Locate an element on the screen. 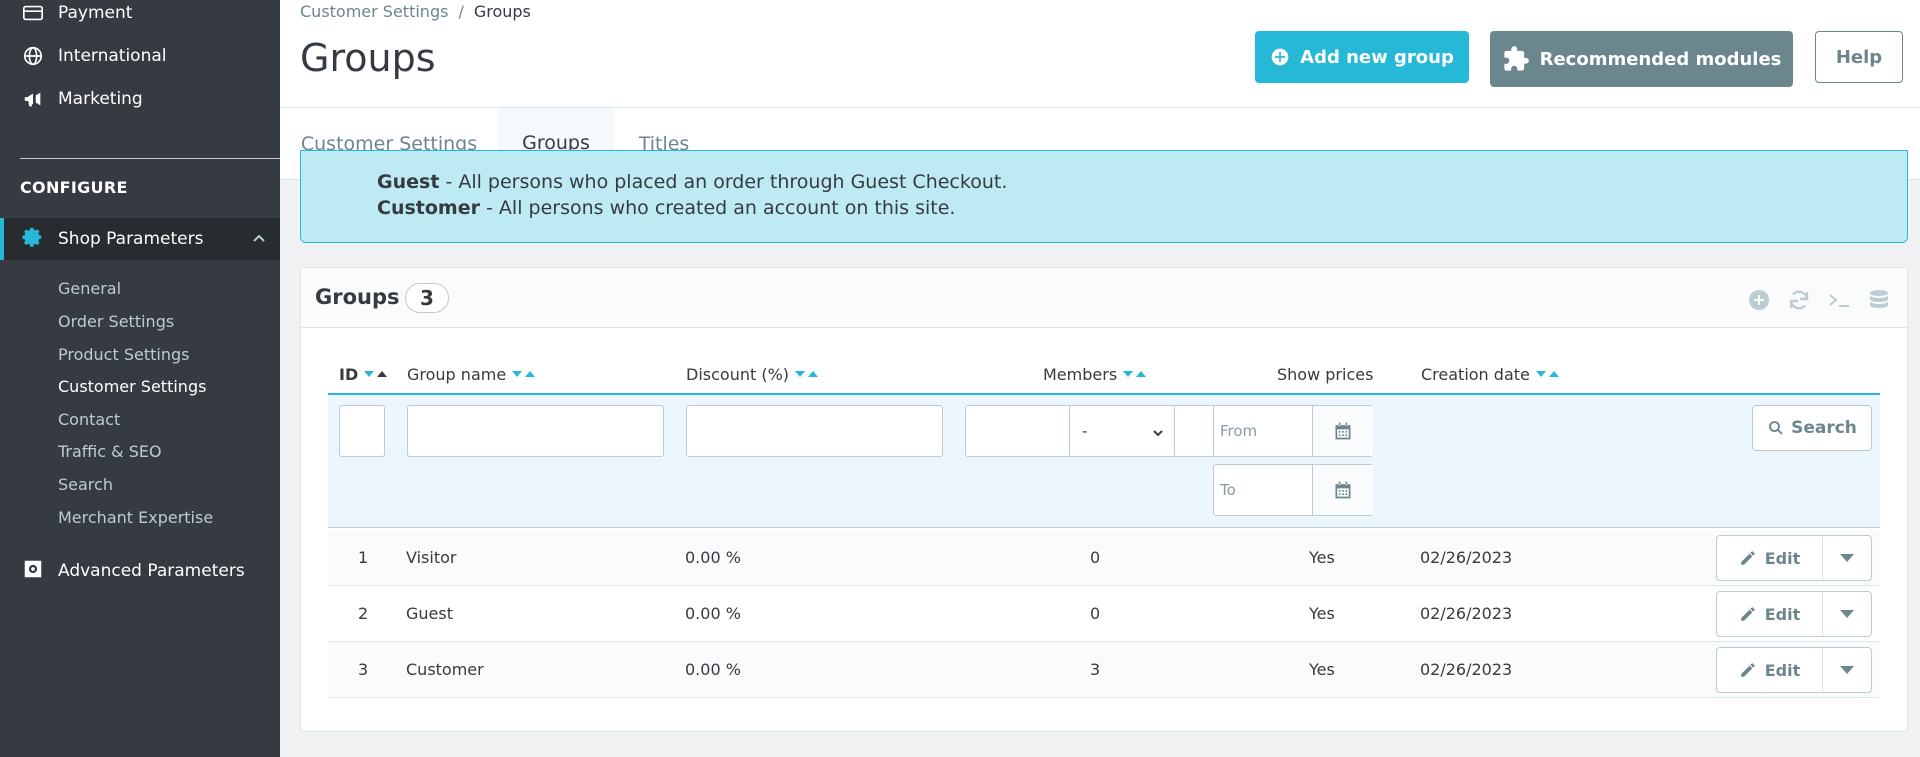  help-button: Help is located at coordinates (1859, 57).